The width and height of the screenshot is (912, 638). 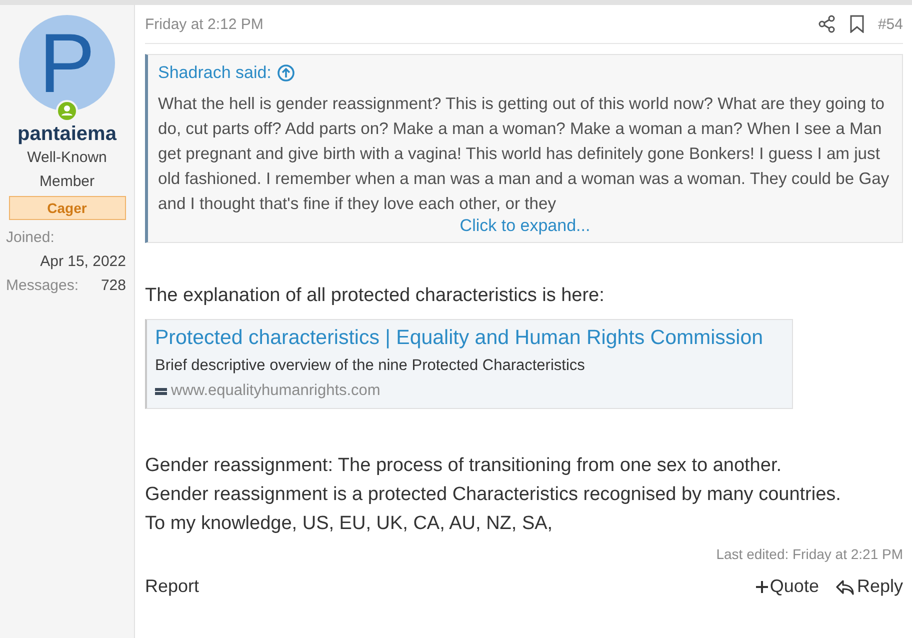 I want to click on favicon-icon, so click(x=161, y=391).